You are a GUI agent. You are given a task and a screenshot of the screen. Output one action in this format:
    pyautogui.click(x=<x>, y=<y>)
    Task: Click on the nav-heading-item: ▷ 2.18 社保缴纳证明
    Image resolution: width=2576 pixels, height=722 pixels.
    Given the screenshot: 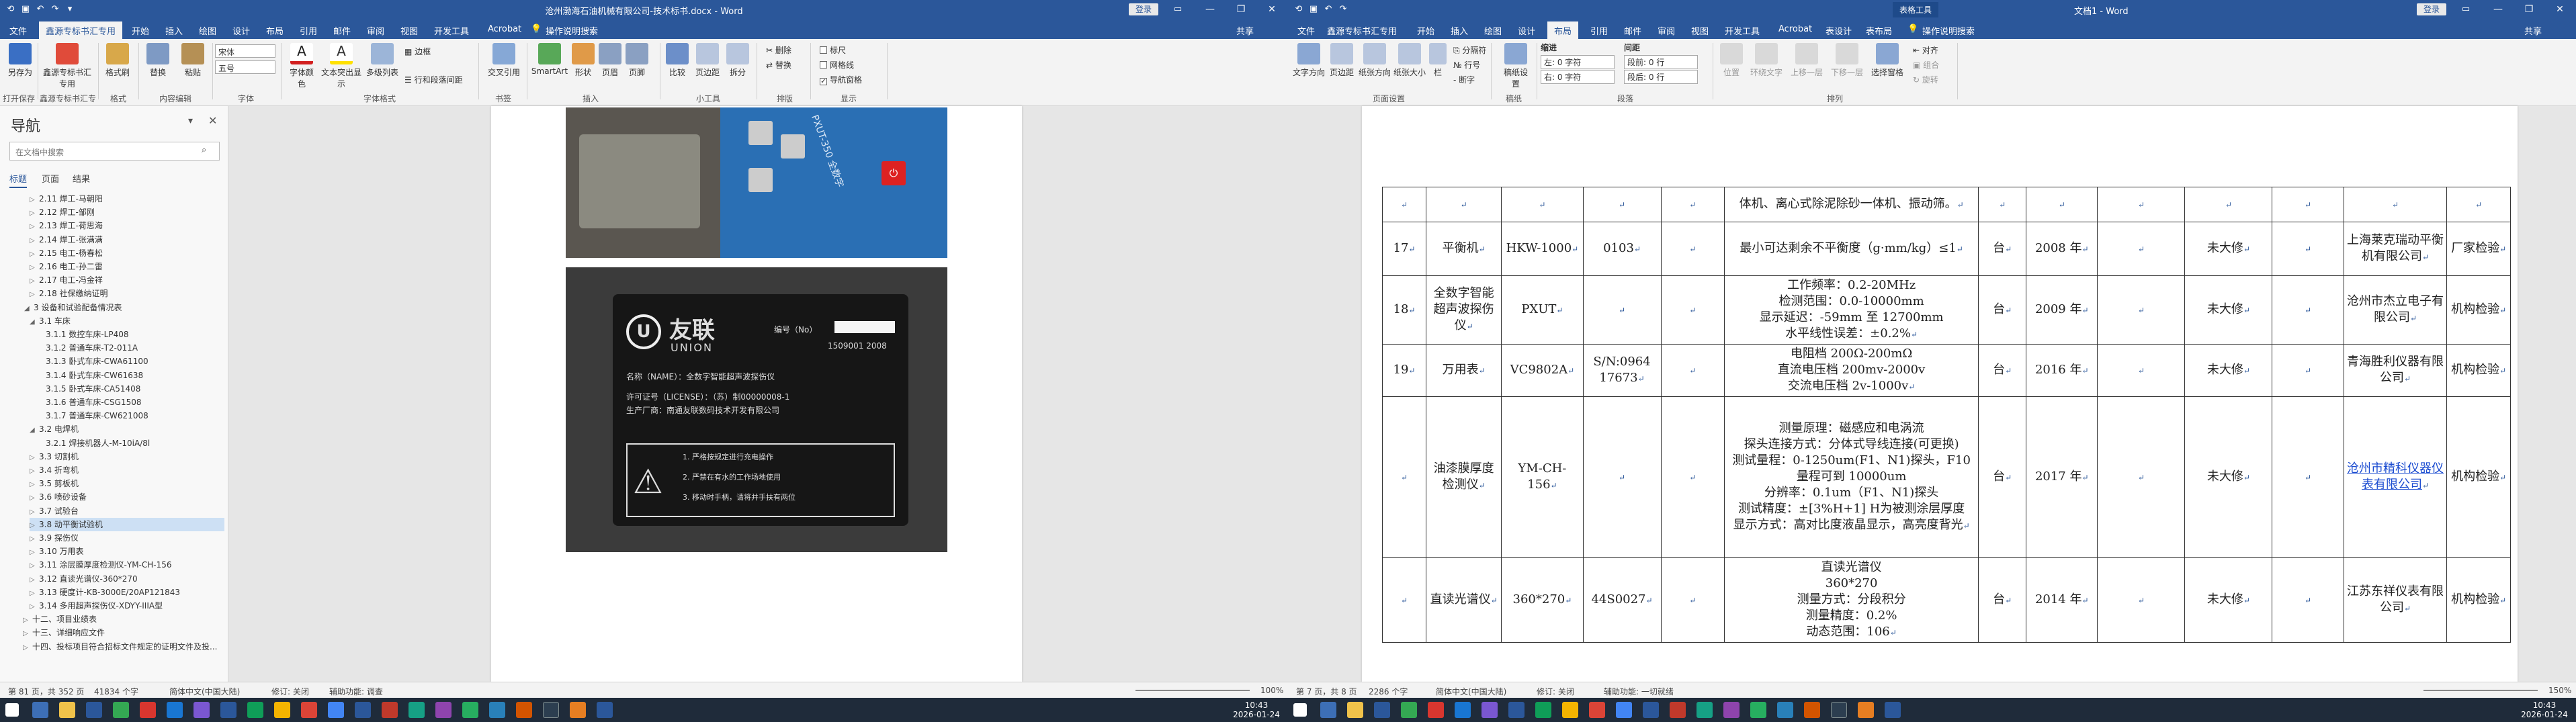 What is the action you would take?
    pyautogui.click(x=127, y=294)
    